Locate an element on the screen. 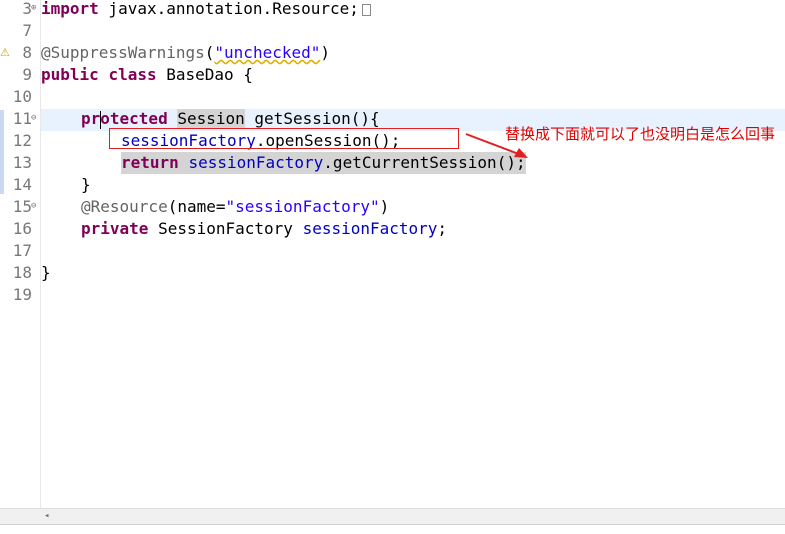 This screenshot has width=785, height=534. string-literal: "unchecked" is located at coordinates (267, 52).